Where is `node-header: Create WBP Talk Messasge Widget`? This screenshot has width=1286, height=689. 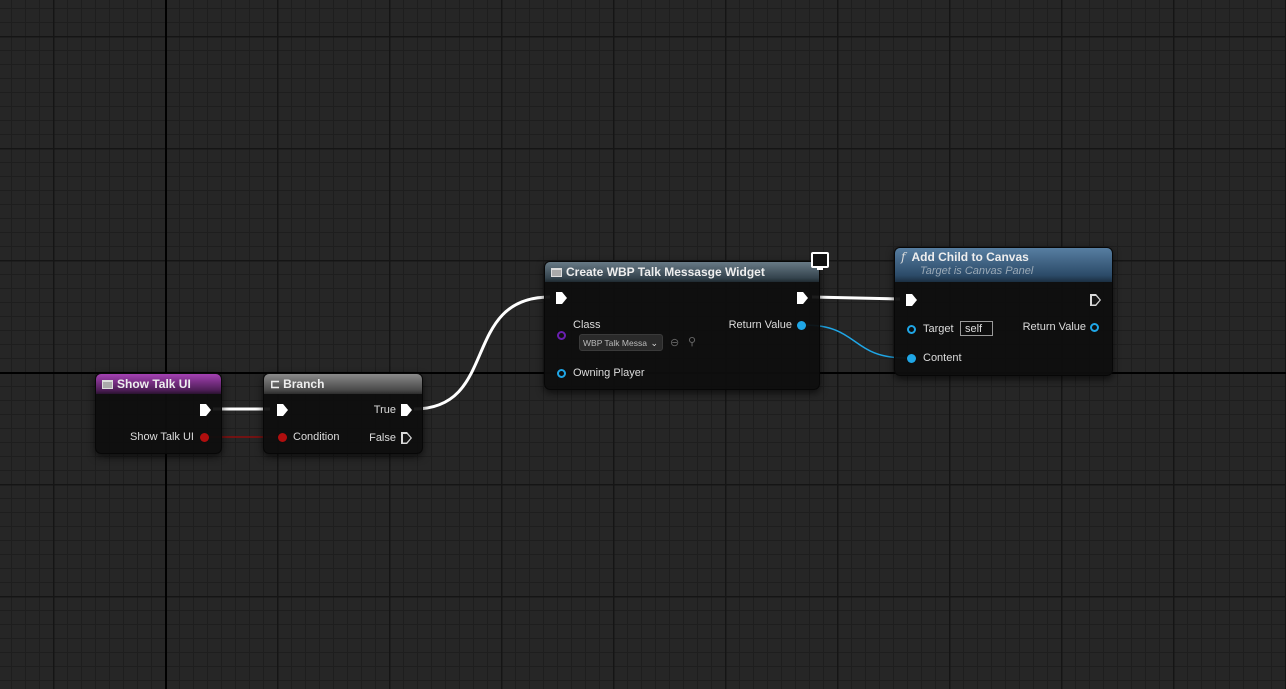
node-header: Create WBP Talk Messasge Widget is located at coordinates (682, 272).